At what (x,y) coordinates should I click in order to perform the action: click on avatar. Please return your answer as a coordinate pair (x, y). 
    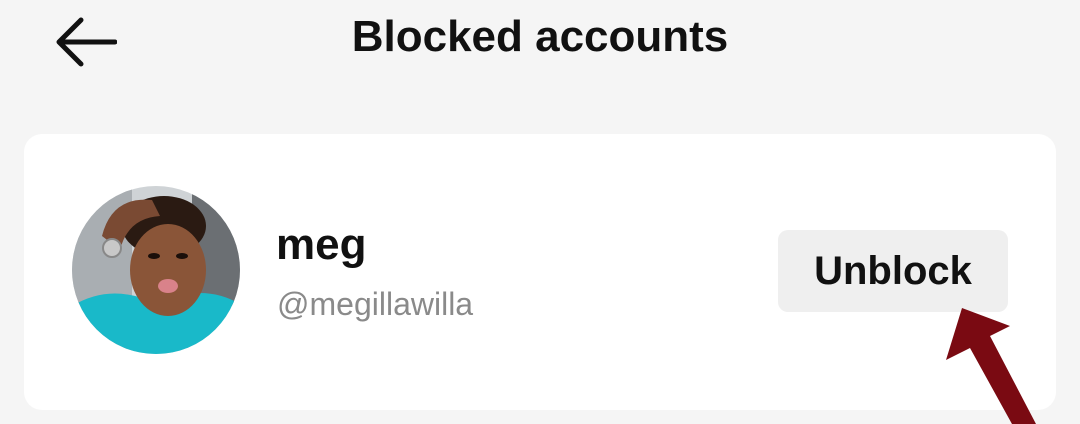
    Looking at the image, I should click on (156, 270).